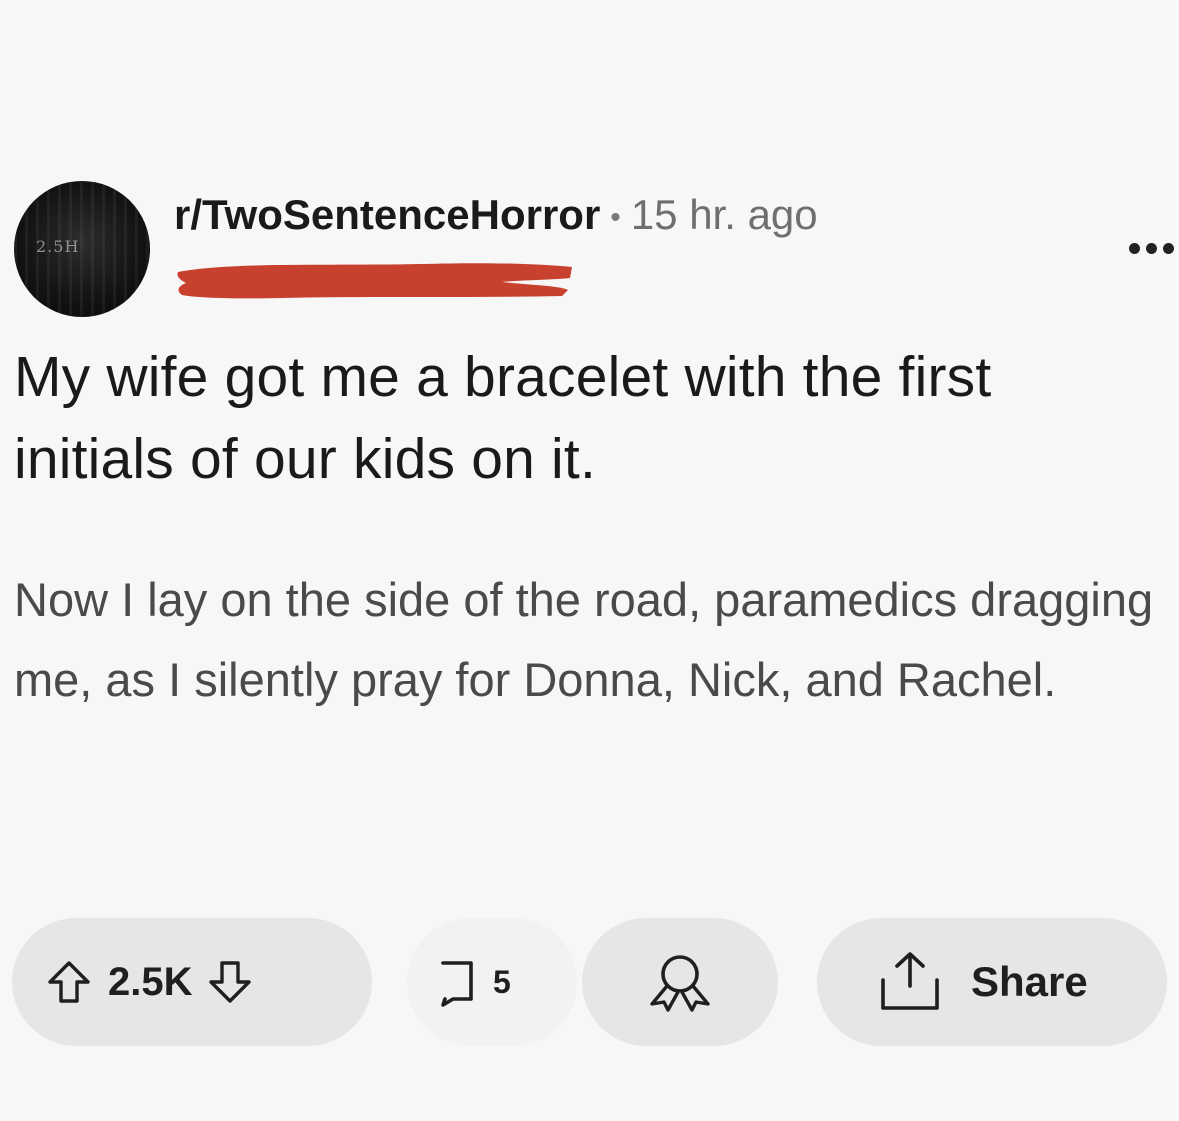 The image size is (1179, 1121). I want to click on share-label: Share, so click(1029, 981).